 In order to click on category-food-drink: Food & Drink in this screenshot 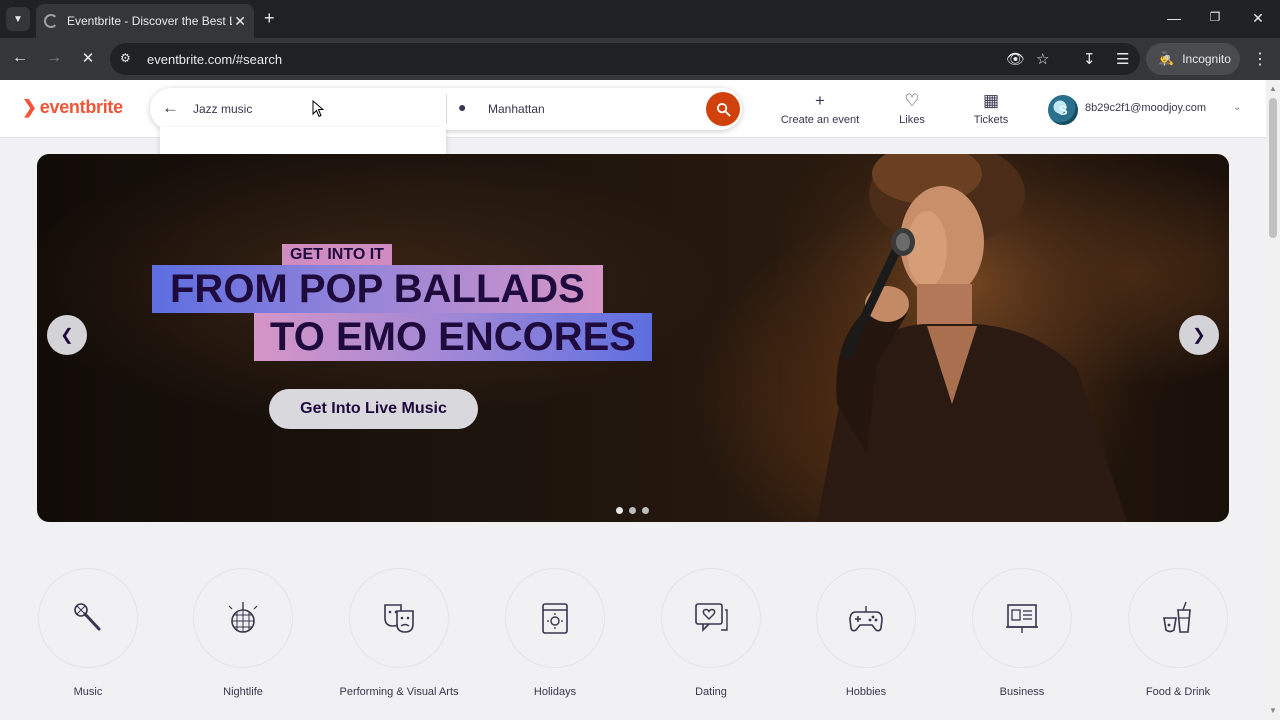, I will do `click(1178, 634)`.